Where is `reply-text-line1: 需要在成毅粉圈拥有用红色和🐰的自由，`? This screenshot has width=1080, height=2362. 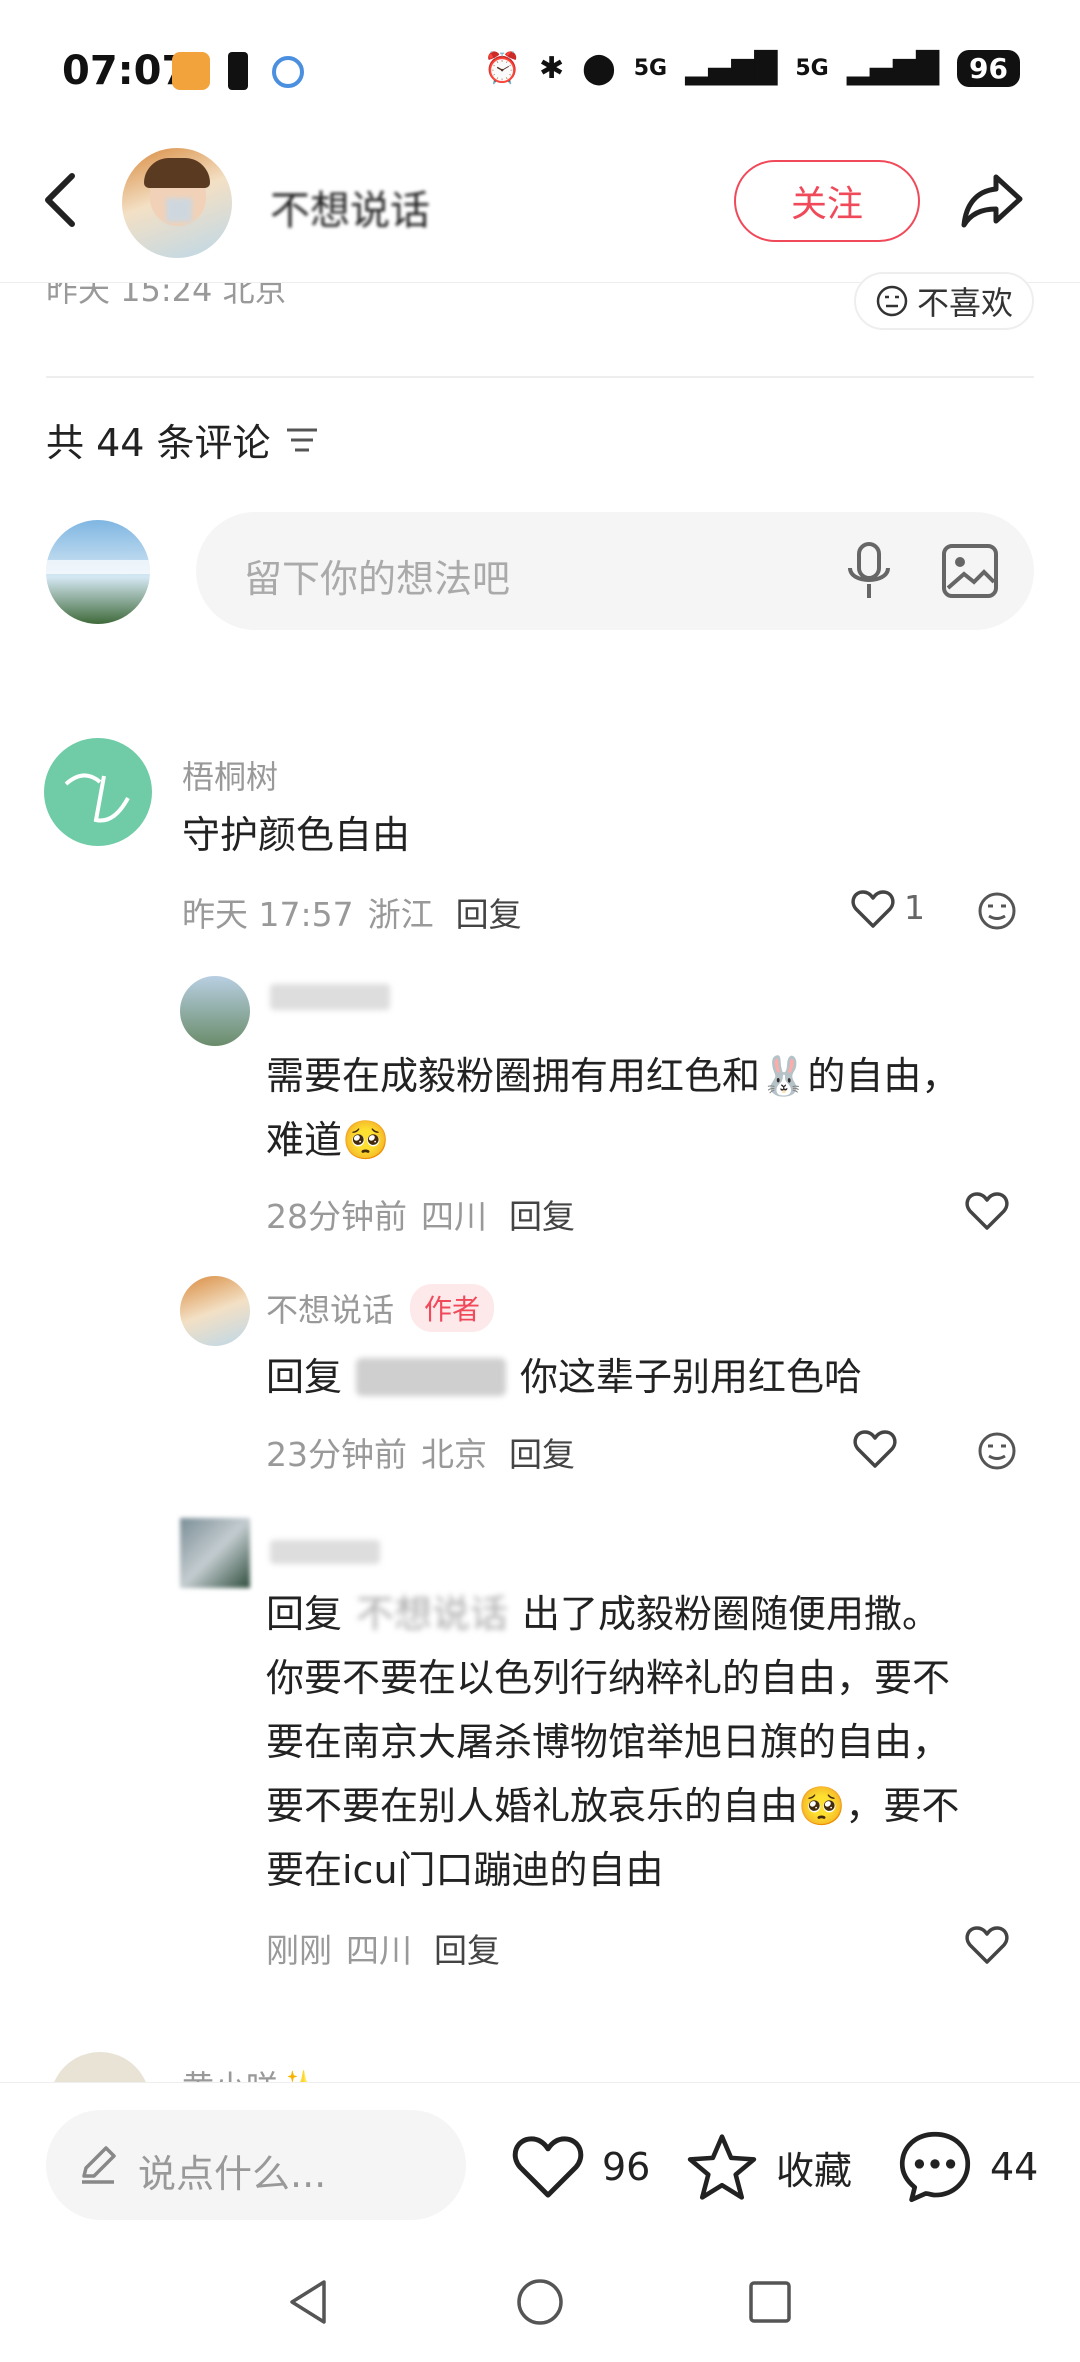
reply-text-line1: 需要在成毅粉圈拥有用红色和🐰的自由， is located at coordinates (613, 1076).